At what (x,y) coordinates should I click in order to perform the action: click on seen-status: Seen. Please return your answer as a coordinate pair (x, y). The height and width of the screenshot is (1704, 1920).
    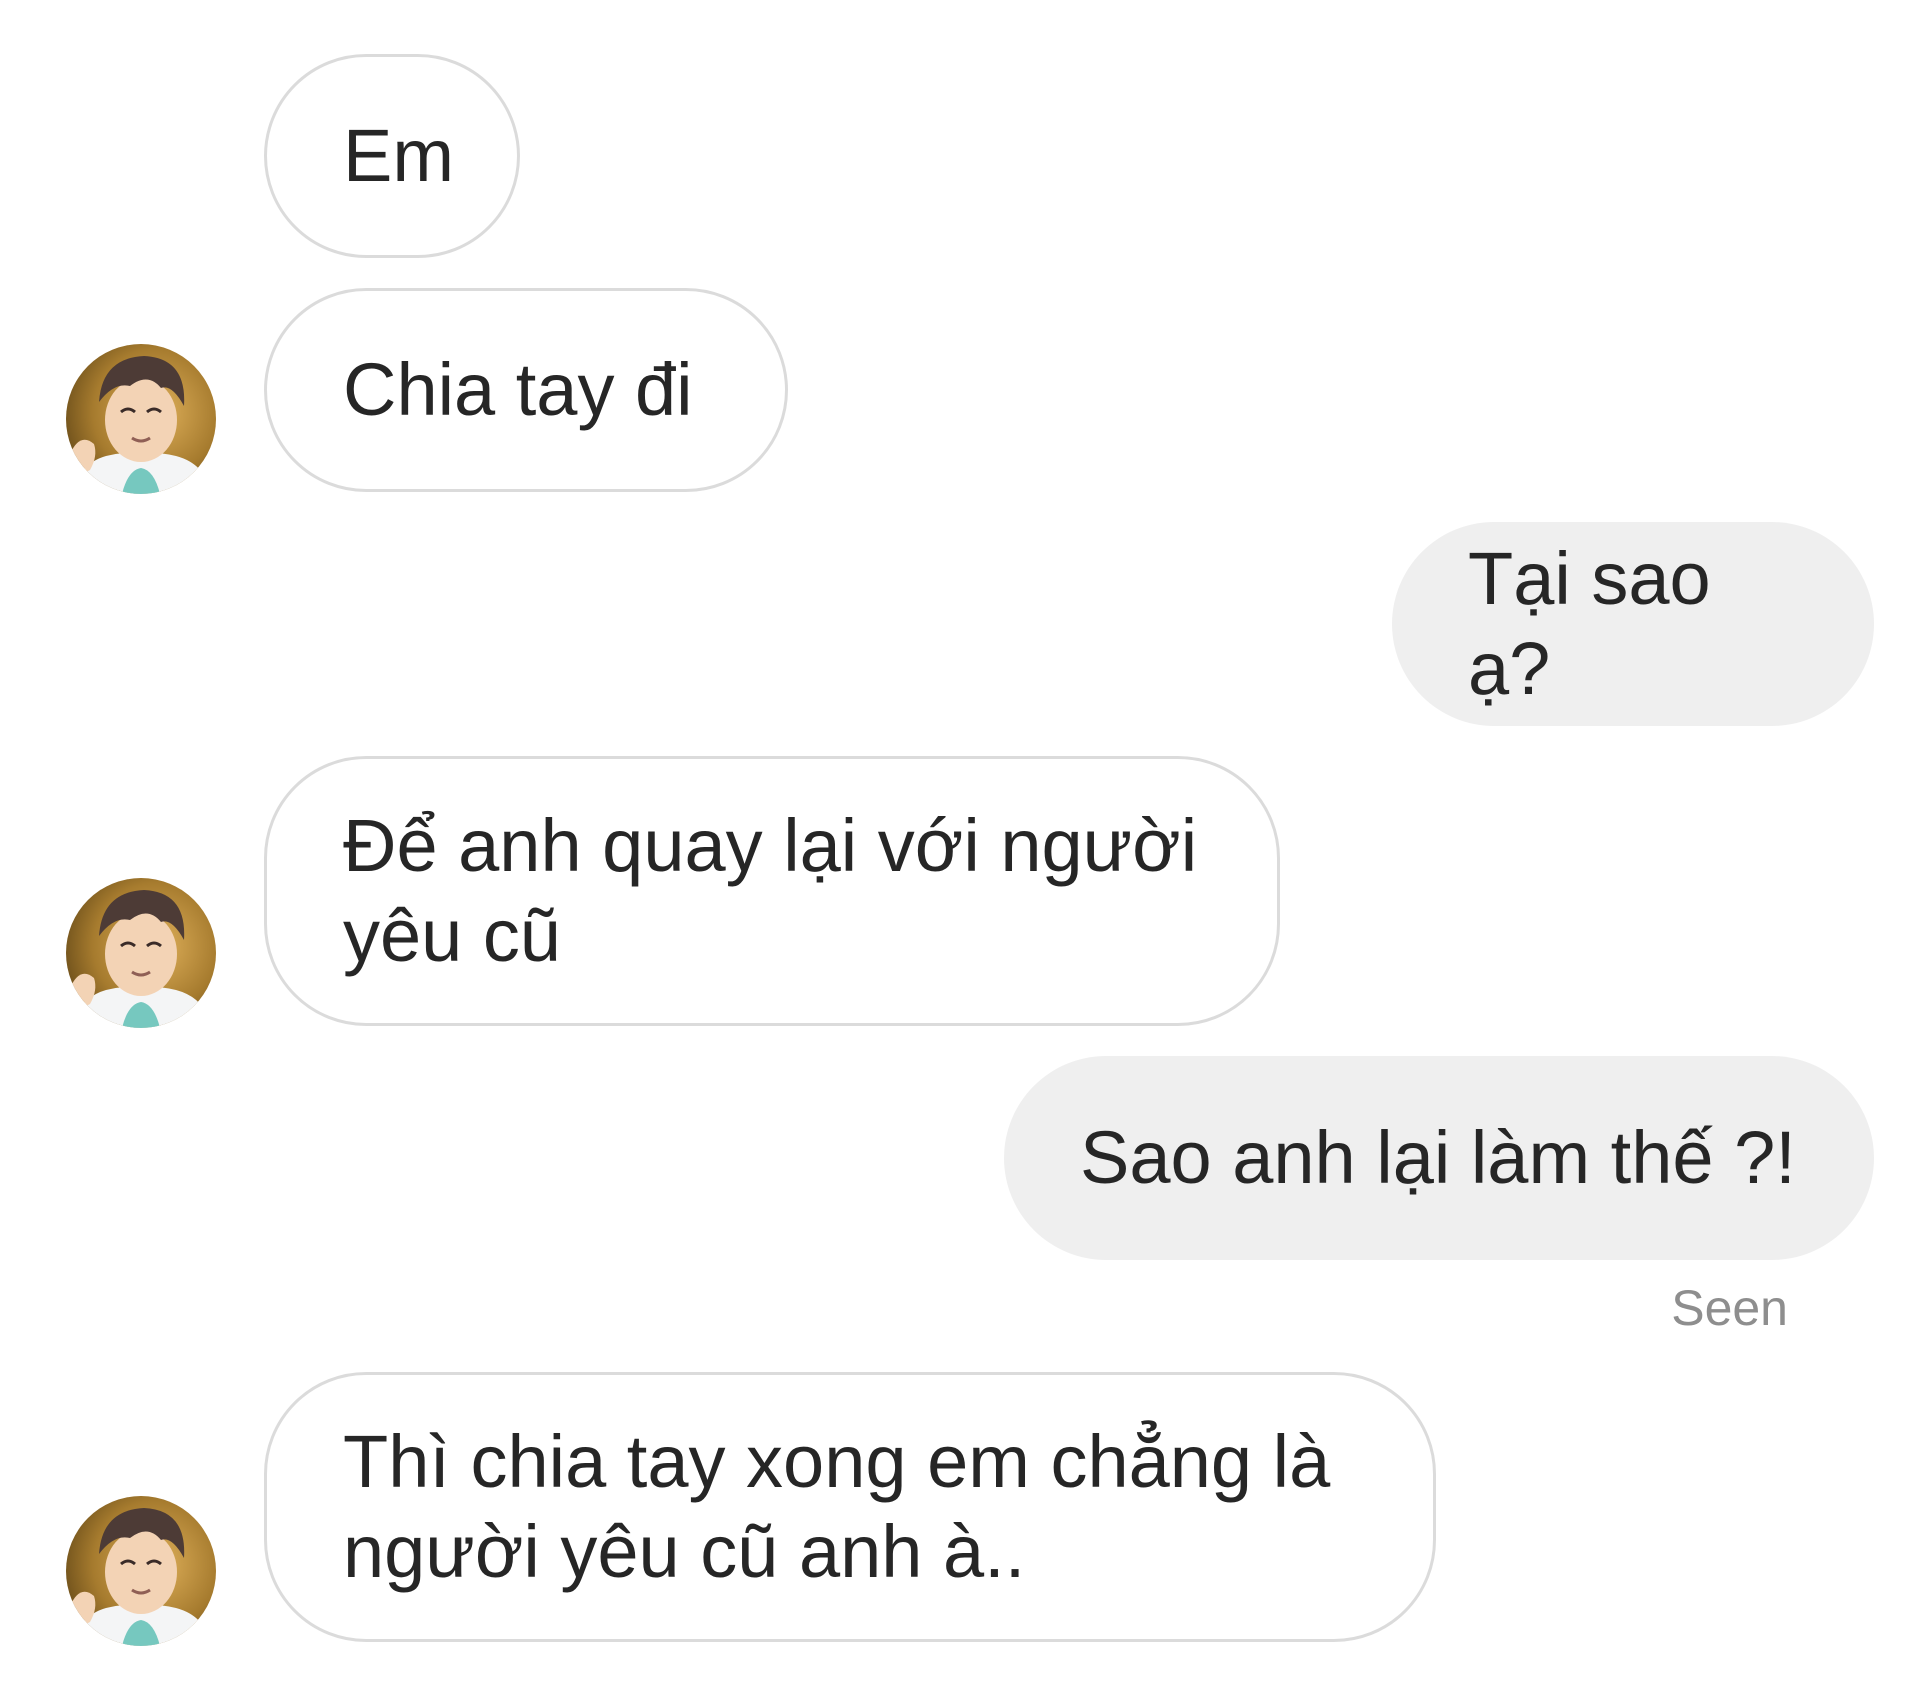
    Looking at the image, I should click on (1729, 1308).